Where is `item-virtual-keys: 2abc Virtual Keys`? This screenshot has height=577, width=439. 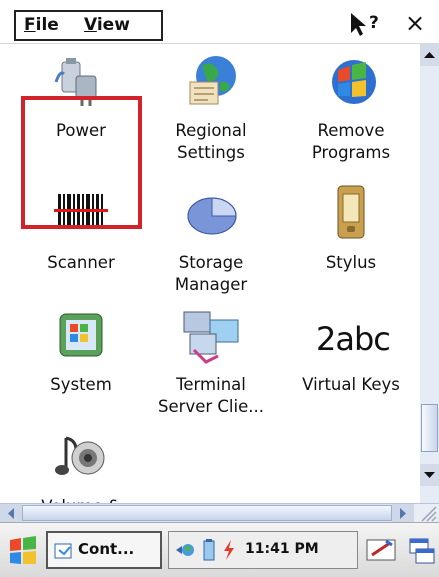 item-virtual-keys: 2abc Virtual Keys is located at coordinates (351, 351).